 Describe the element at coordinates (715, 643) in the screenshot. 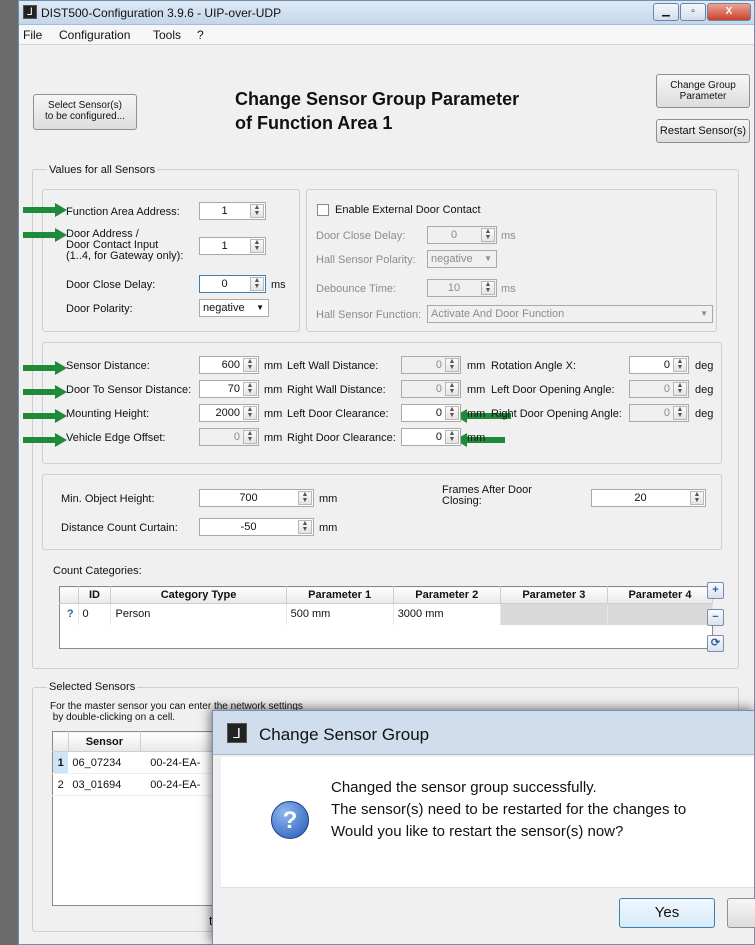

I see `refresh-category-button: ⟳` at that location.